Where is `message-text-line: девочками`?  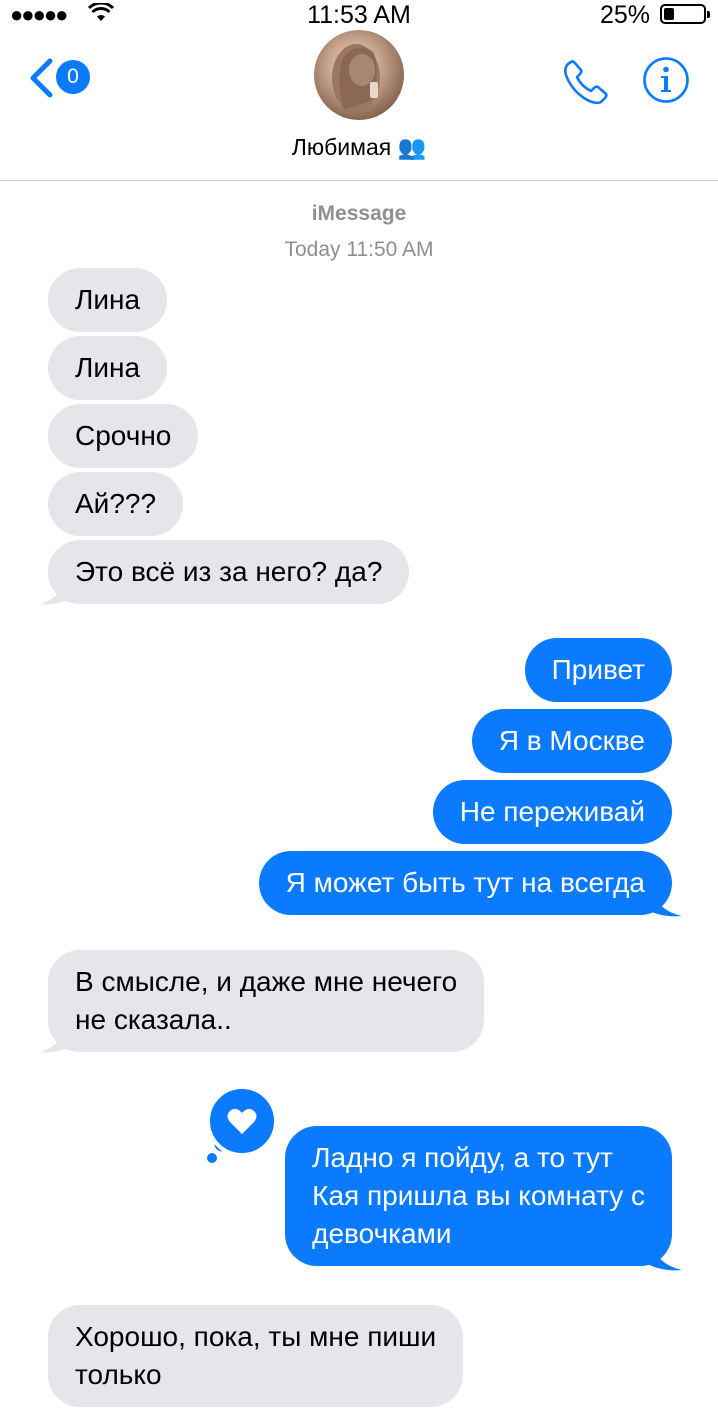
message-text-line: девочками is located at coordinates (382, 1233).